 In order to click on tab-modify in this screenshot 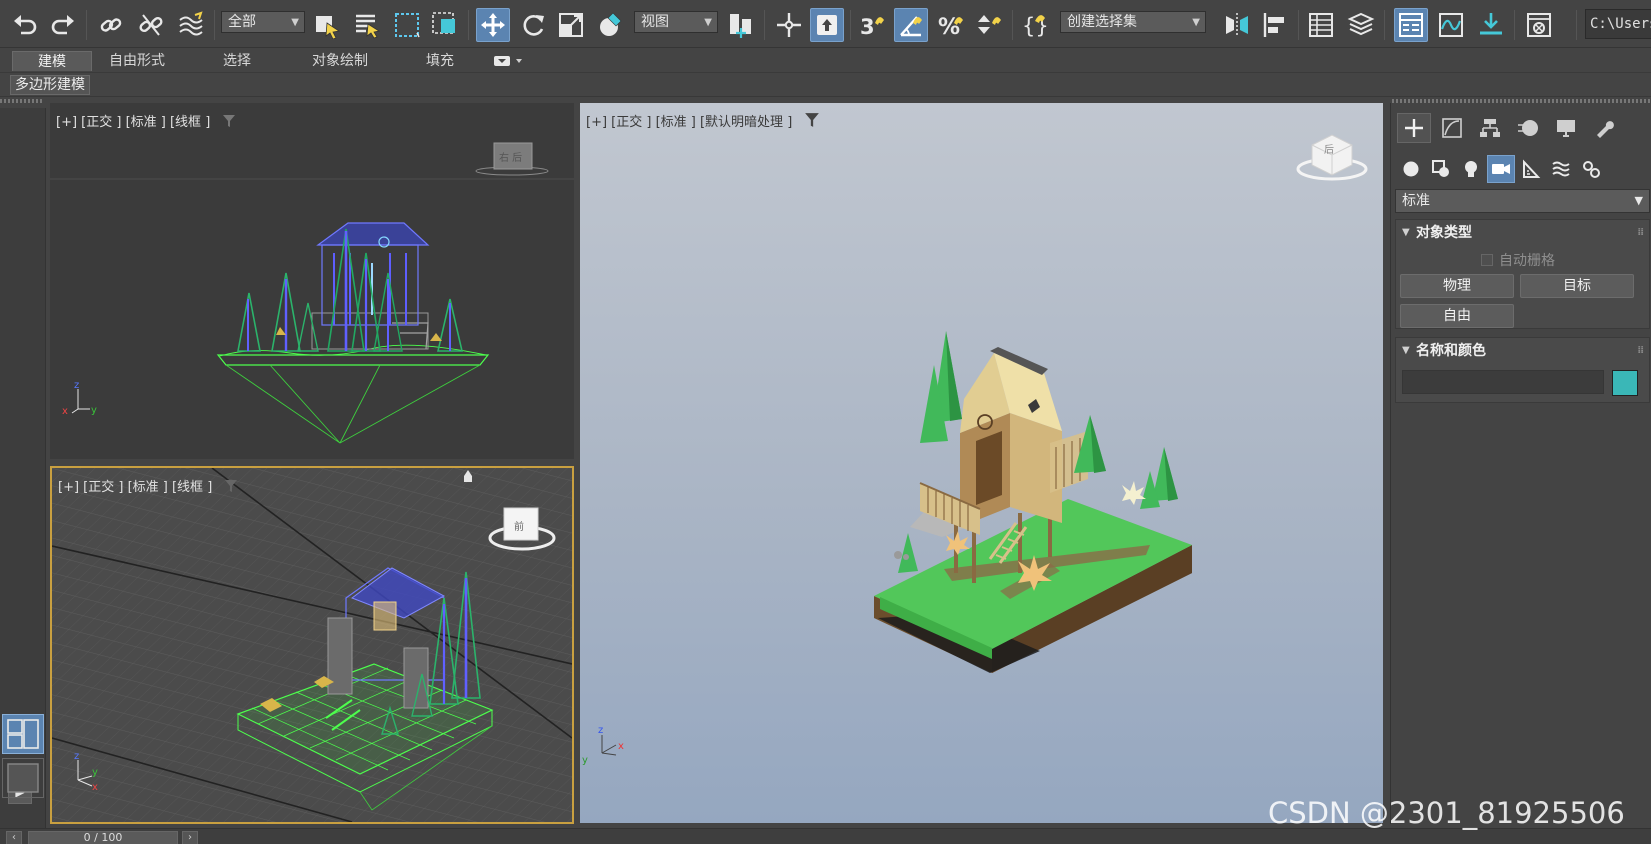, I will do `click(1452, 128)`.